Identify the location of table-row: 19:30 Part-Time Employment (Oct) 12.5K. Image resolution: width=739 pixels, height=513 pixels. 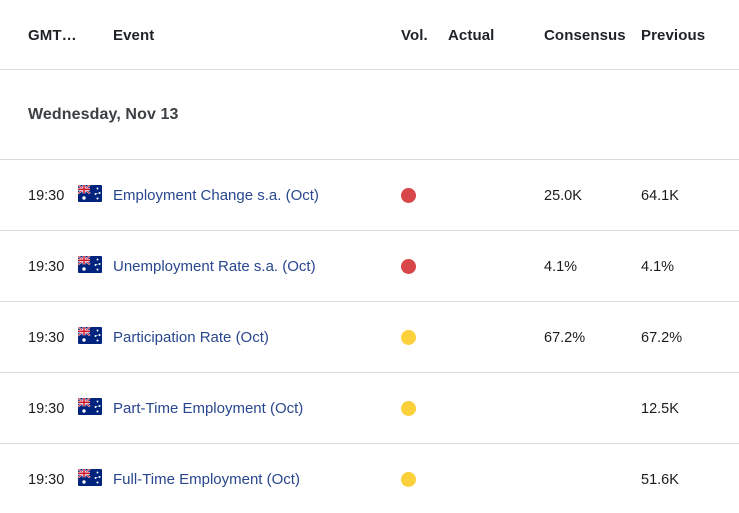
(369, 408).